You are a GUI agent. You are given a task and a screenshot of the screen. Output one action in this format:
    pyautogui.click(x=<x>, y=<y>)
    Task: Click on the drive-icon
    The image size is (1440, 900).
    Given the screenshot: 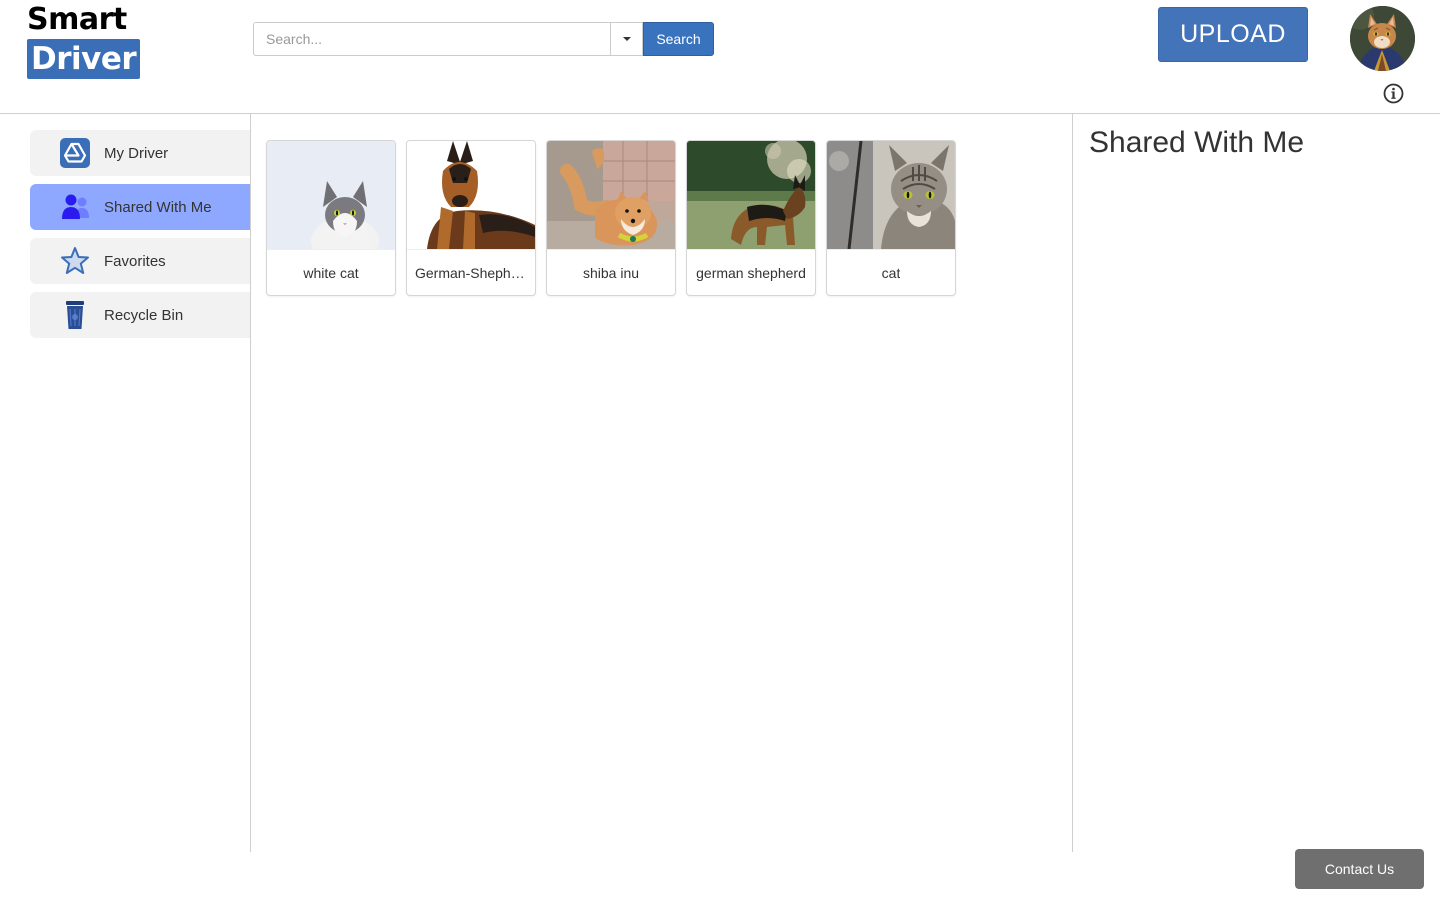 What is the action you would take?
    pyautogui.click(x=75, y=153)
    